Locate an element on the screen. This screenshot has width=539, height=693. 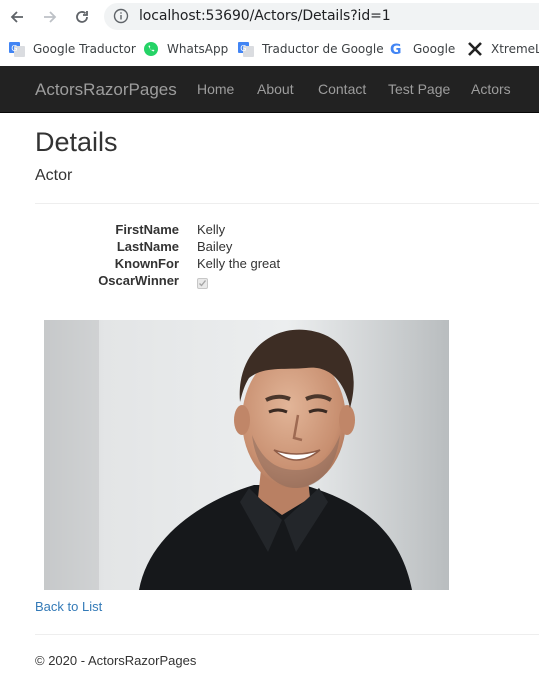
nav-link-home: Home is located at coordinates (215, 89).